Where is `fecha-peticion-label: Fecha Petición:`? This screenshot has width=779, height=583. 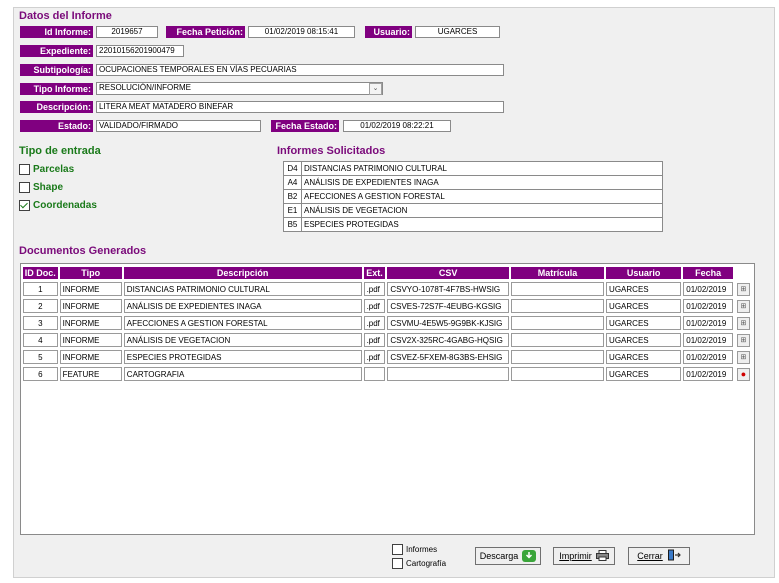
fecha-peticion-label: Fecha Petición: is located at coordinates (205, 32).